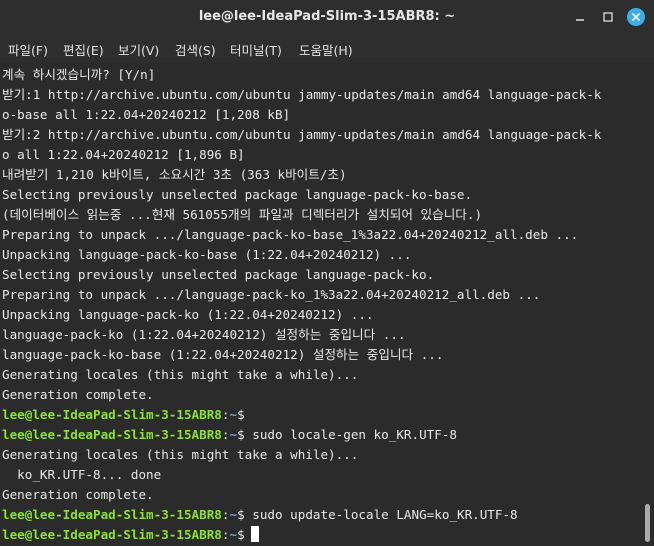 Image resolution: width=654 pixels, height=546 pixels. I want to click on minimize-icon, so click(580, 20).